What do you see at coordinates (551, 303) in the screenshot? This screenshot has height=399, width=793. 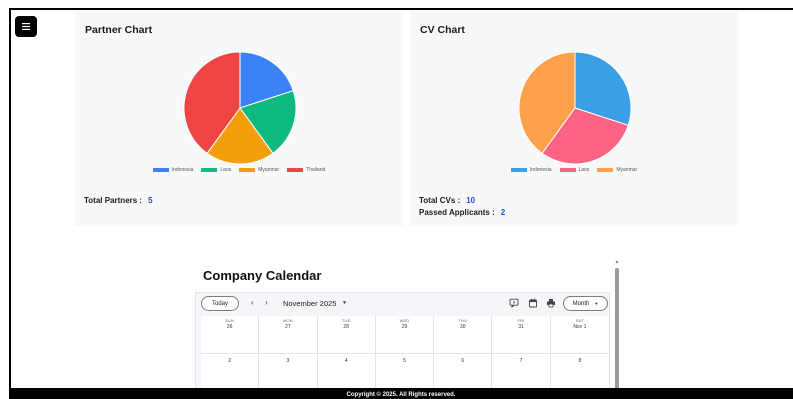 I see `print-icon` at bounding box center [551, 303].